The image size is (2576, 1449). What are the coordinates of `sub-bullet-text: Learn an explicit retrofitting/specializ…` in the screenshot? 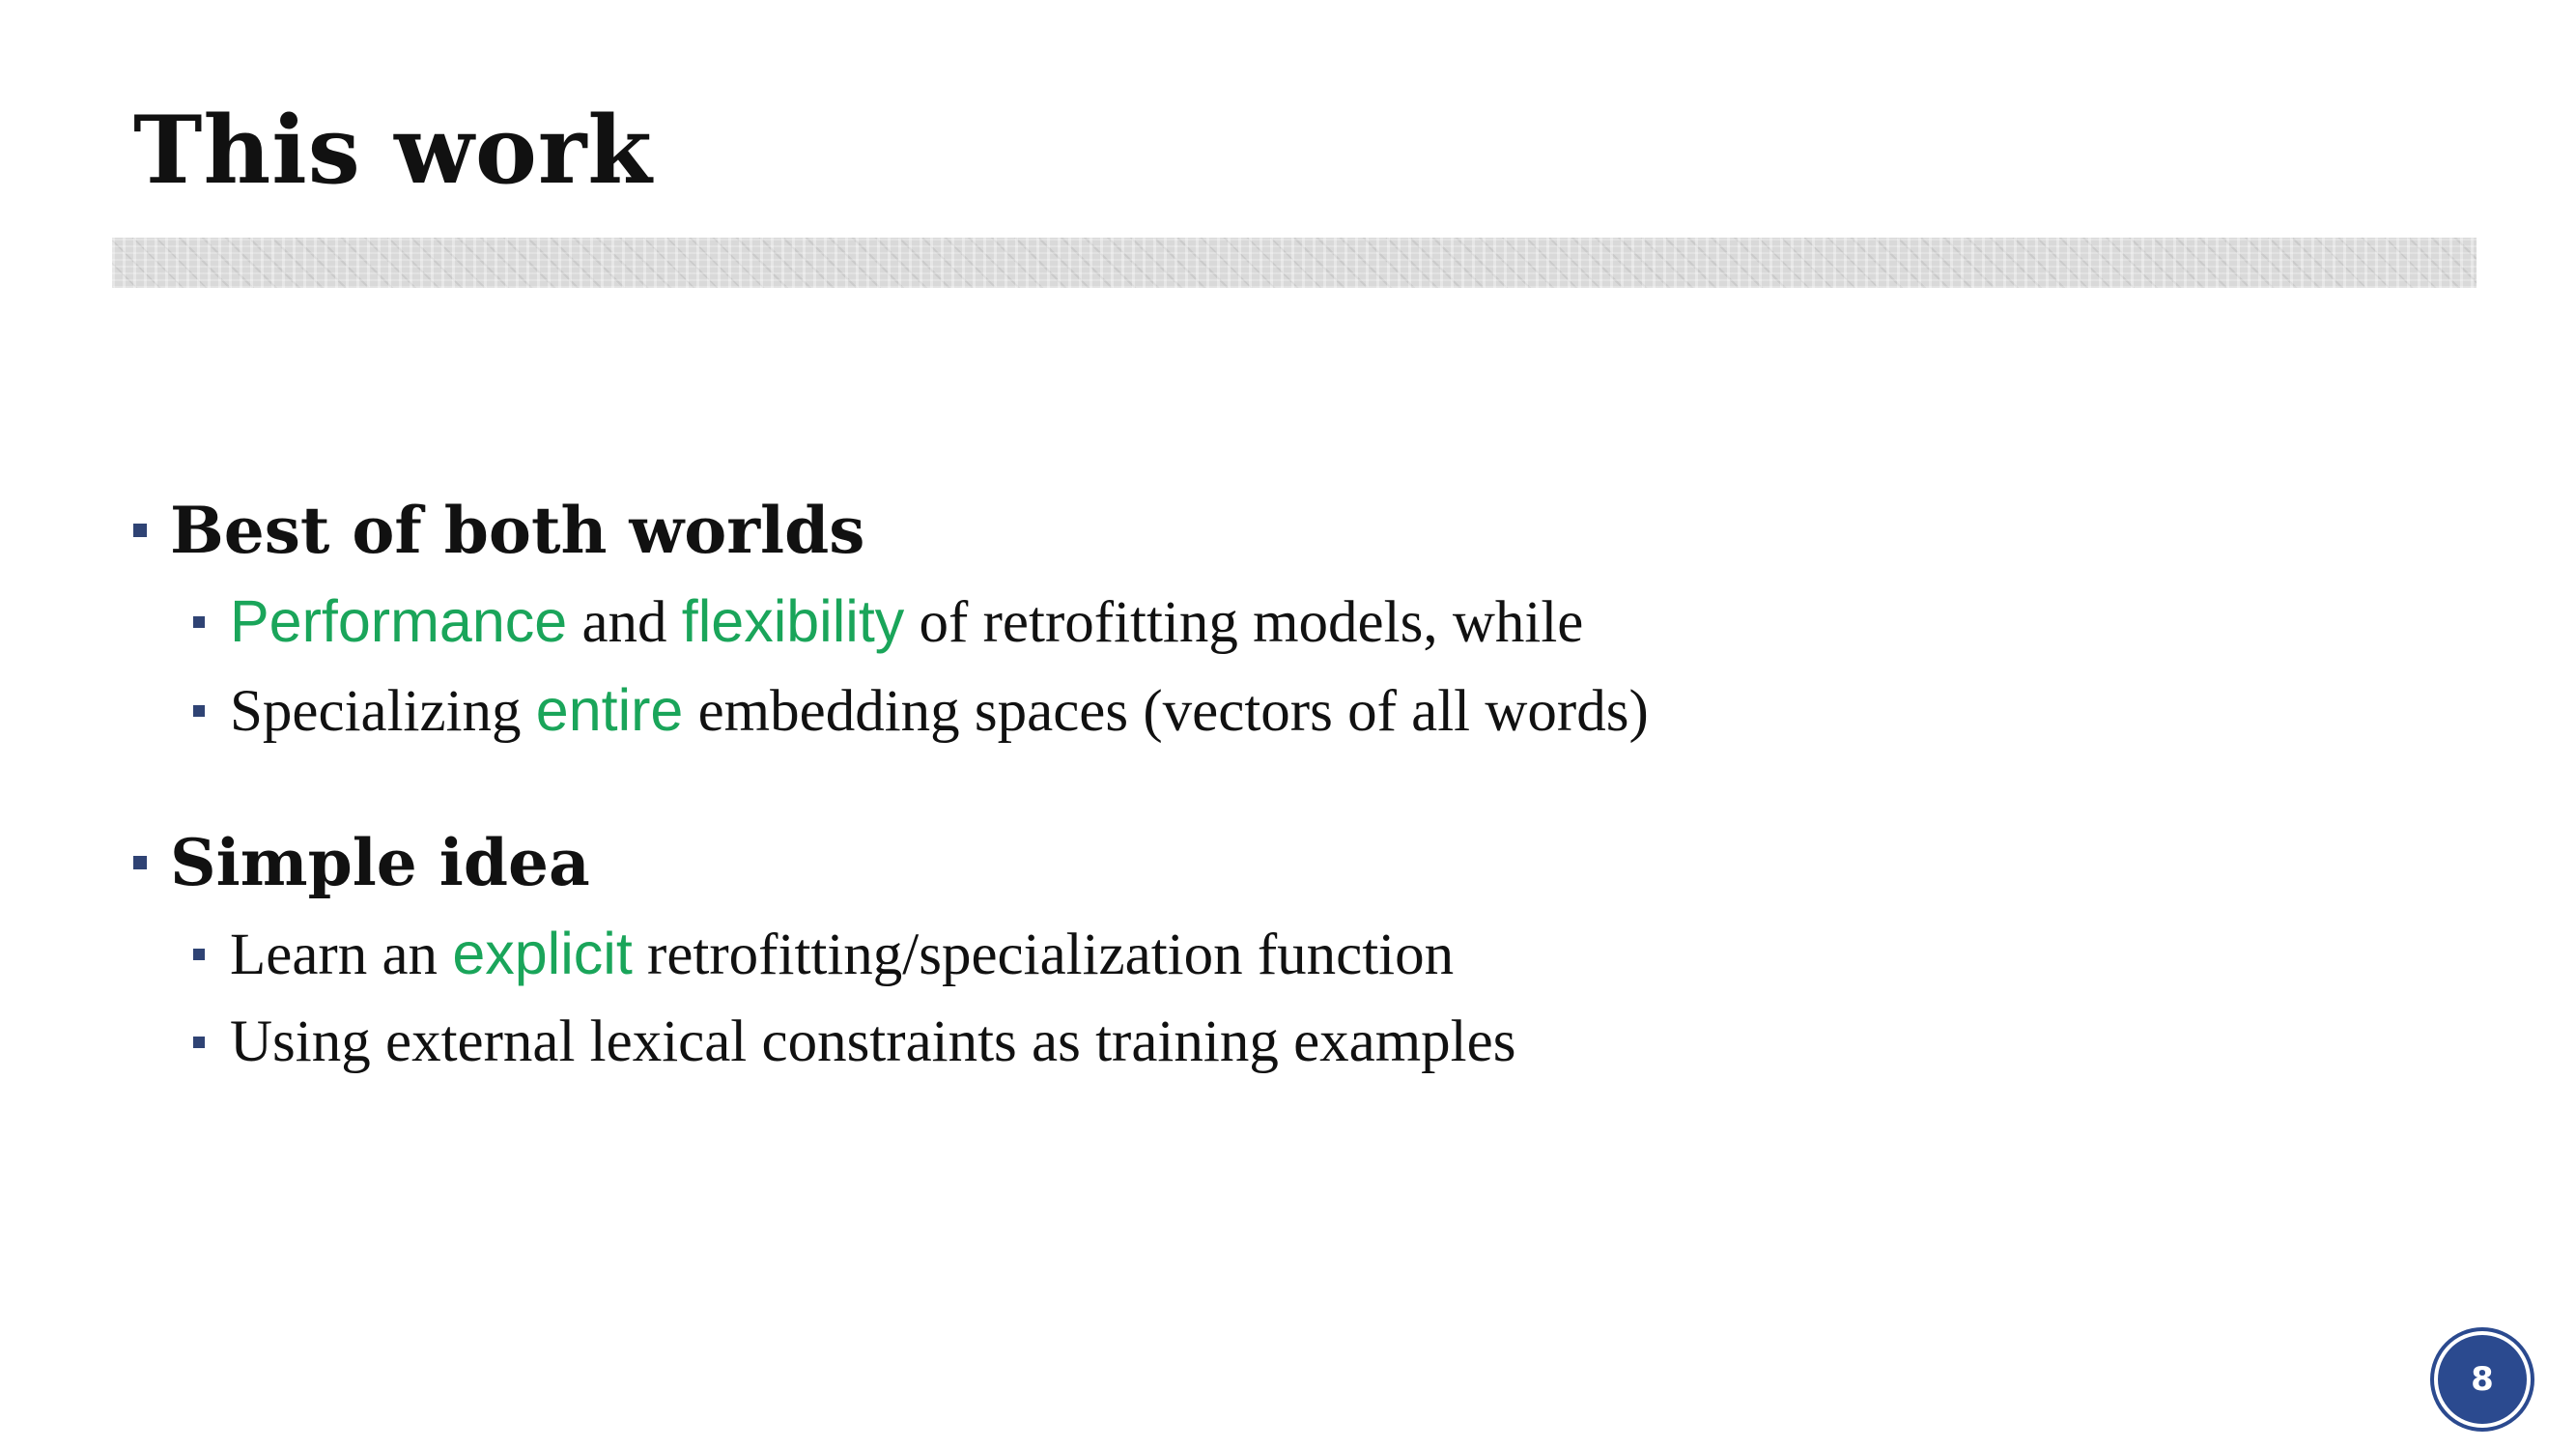 It's located at (842, 954).